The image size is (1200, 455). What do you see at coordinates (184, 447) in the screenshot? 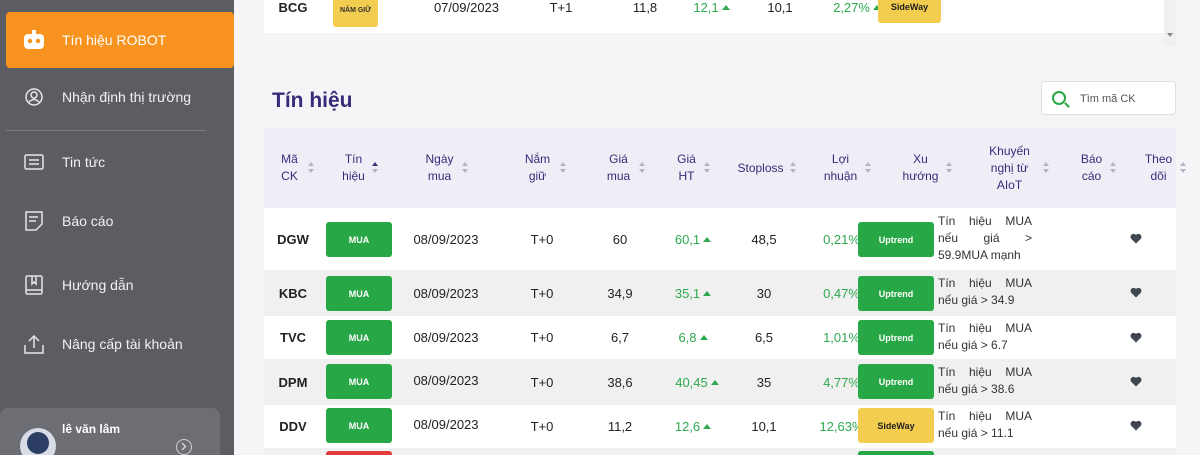
I see `chevron-right-icon` at bounding box center [184, 447].